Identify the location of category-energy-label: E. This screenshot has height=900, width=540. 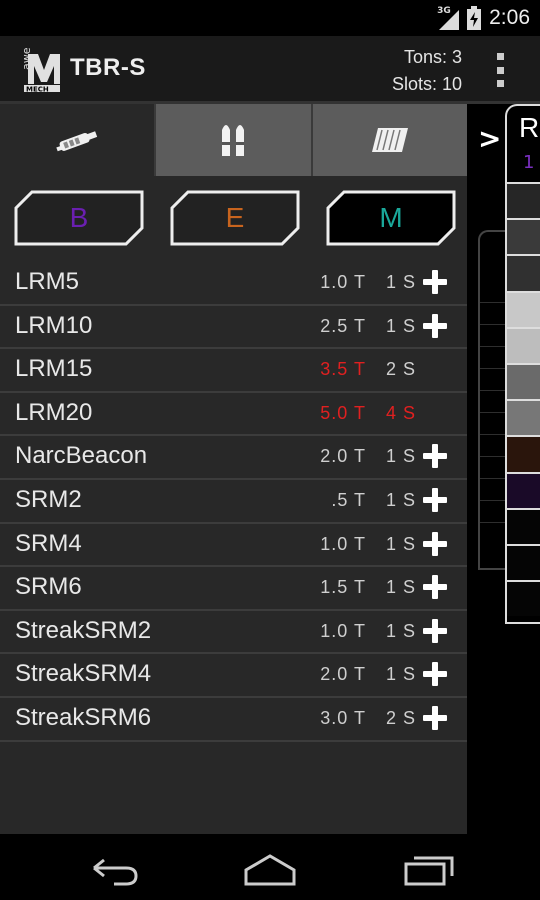
(235, 217).